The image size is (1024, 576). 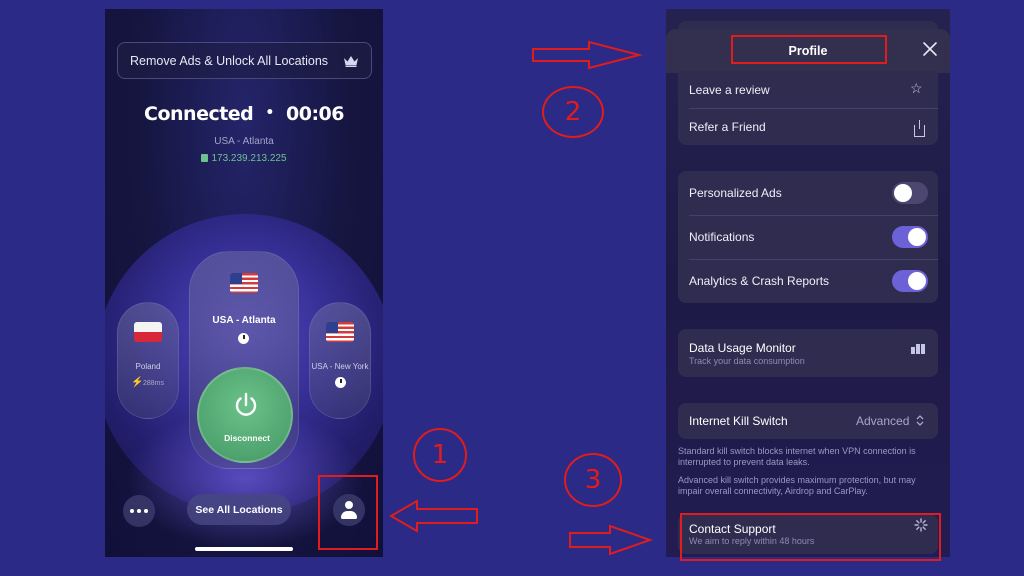 What do you see at coordinates (810, 537) in the screenshot?
I see `highlight-contact-support` at bounding box center [810, 537].